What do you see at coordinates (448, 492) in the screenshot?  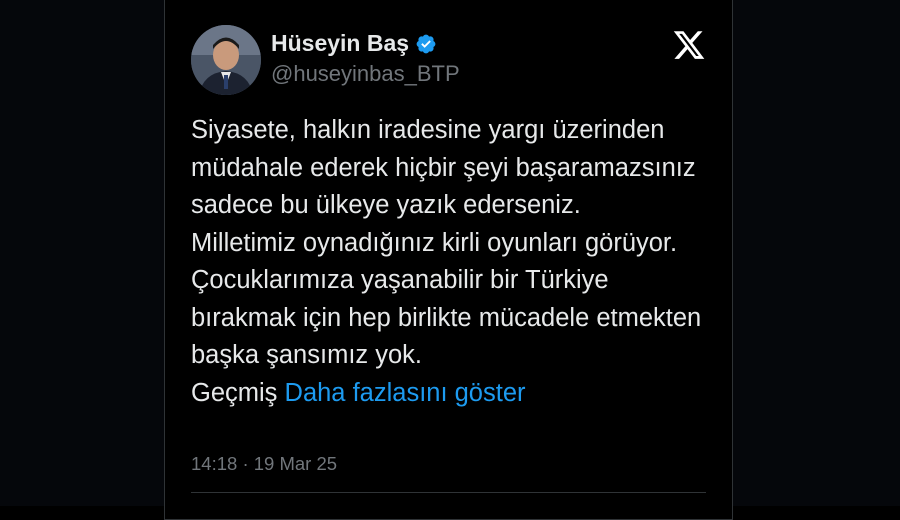 I see `divider` at bounding box center [448, 492].